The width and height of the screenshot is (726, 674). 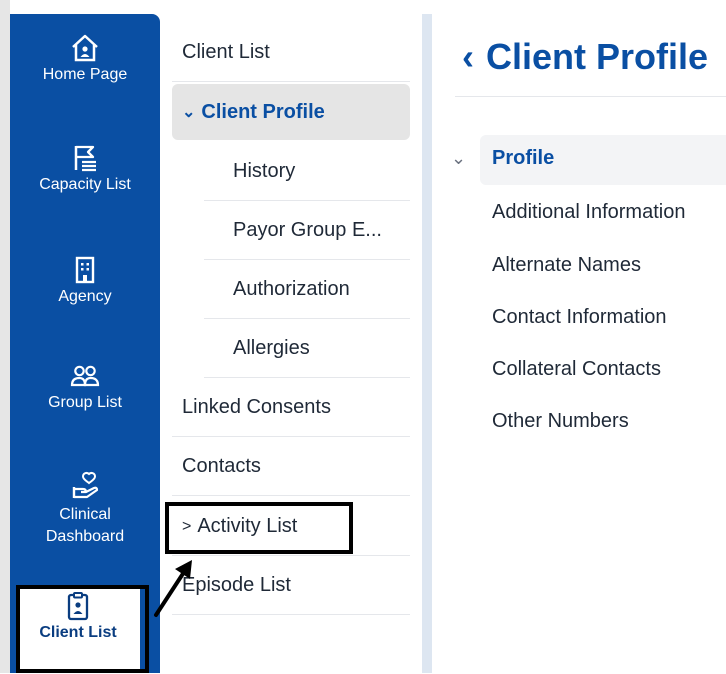 I want to click on page-title: ‹ Client Profile, so click(x=585, y=57).